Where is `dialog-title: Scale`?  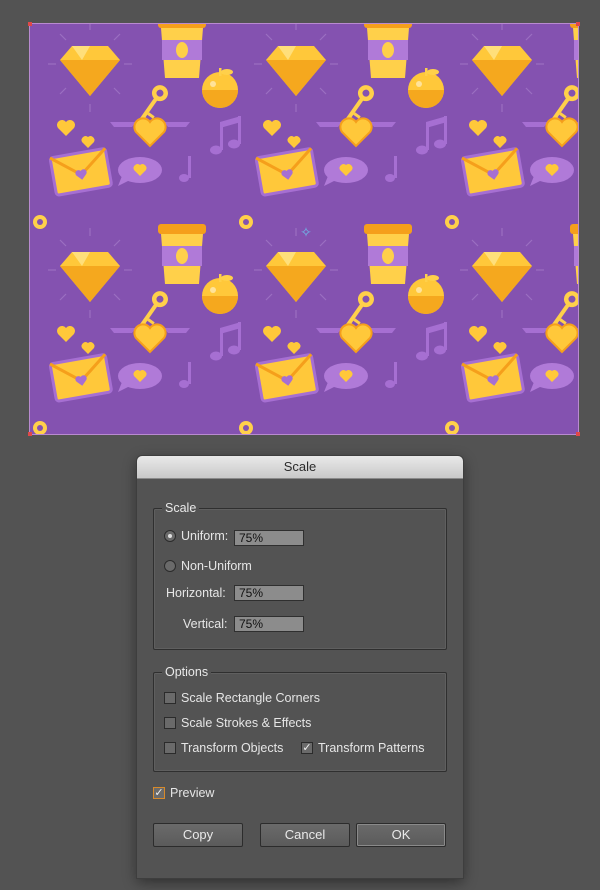 dialog-title: Scale is located at coordinates (300, 466).